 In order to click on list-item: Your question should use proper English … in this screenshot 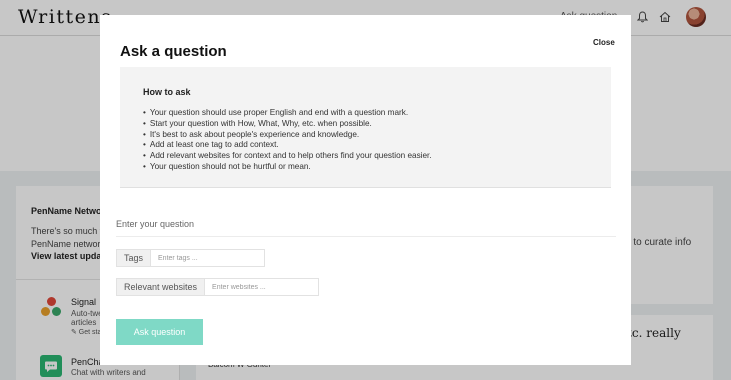, I will do `click(287, 113)`.